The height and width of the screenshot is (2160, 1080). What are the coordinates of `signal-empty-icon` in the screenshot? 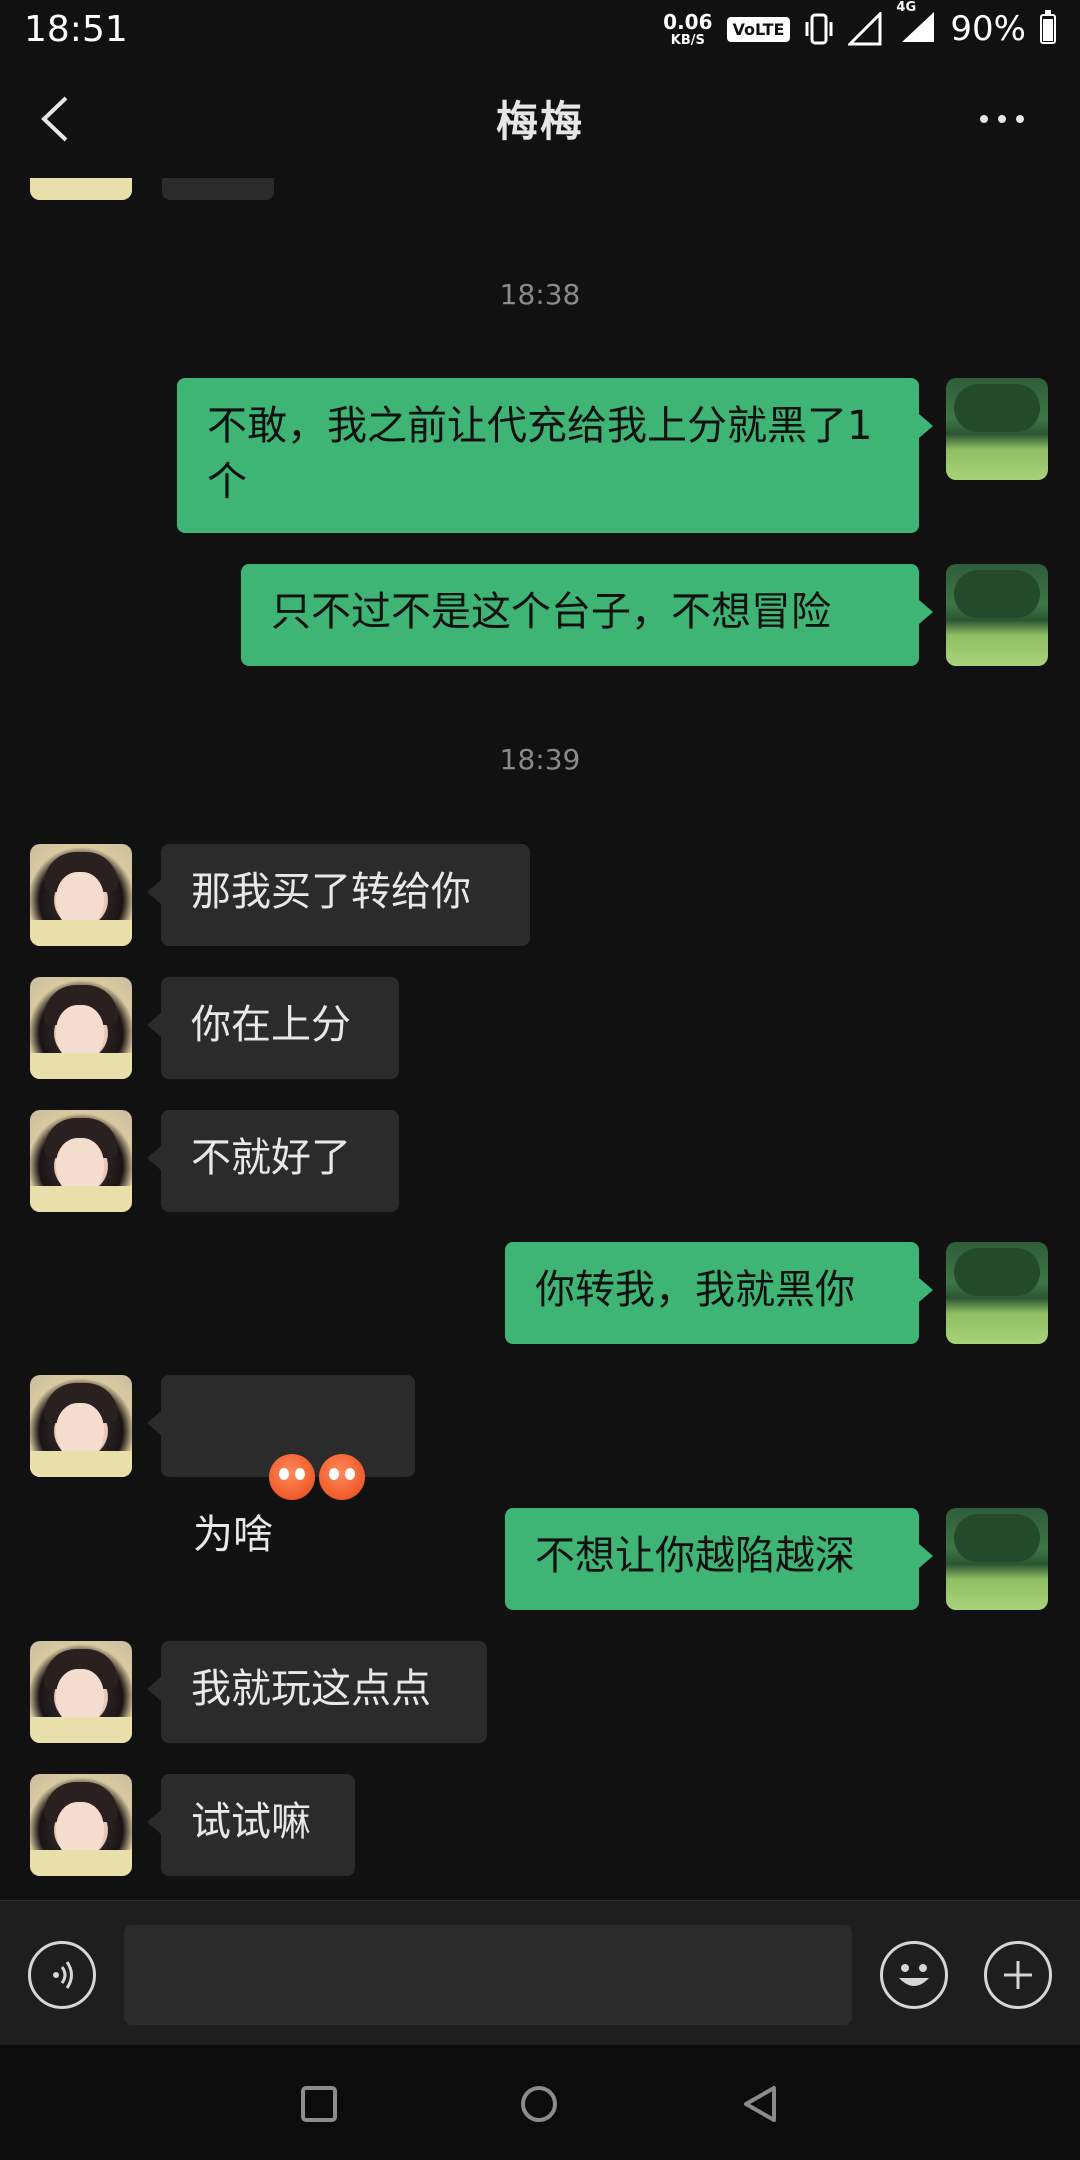 It's located at (865, 29).